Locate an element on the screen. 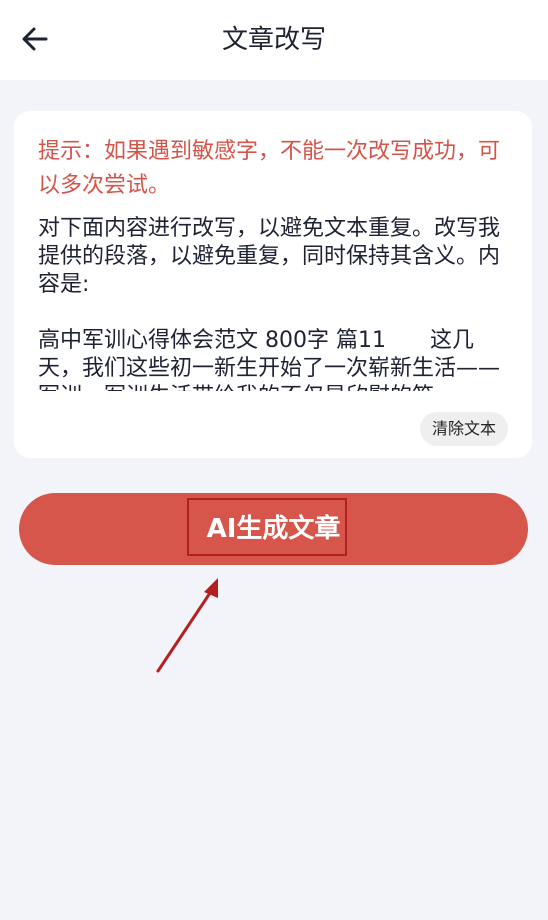  generate-article-button: AI生成文章 is located at coordinates (273, 529).